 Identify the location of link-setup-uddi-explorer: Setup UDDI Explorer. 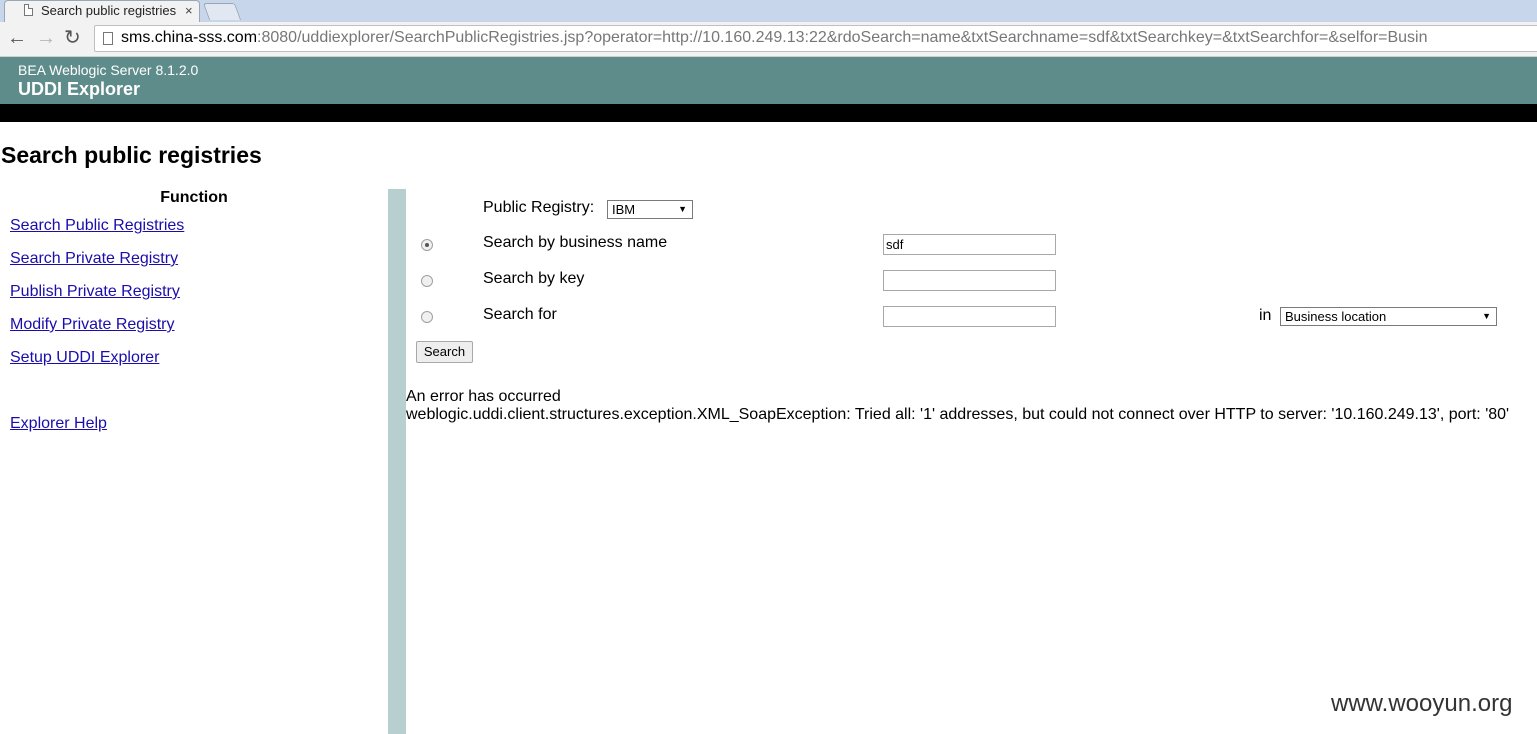
(84, 358).